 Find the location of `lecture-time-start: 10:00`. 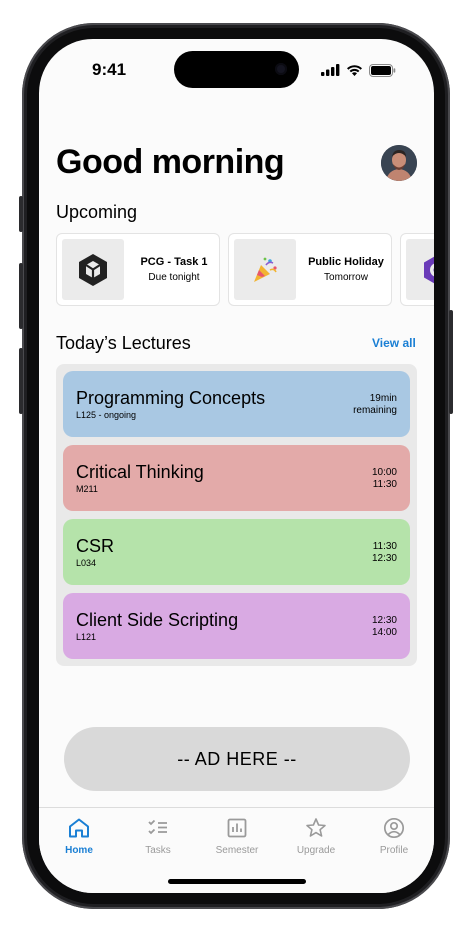

lecture-time-start: 10:00 is located at coordinates (384, 472).